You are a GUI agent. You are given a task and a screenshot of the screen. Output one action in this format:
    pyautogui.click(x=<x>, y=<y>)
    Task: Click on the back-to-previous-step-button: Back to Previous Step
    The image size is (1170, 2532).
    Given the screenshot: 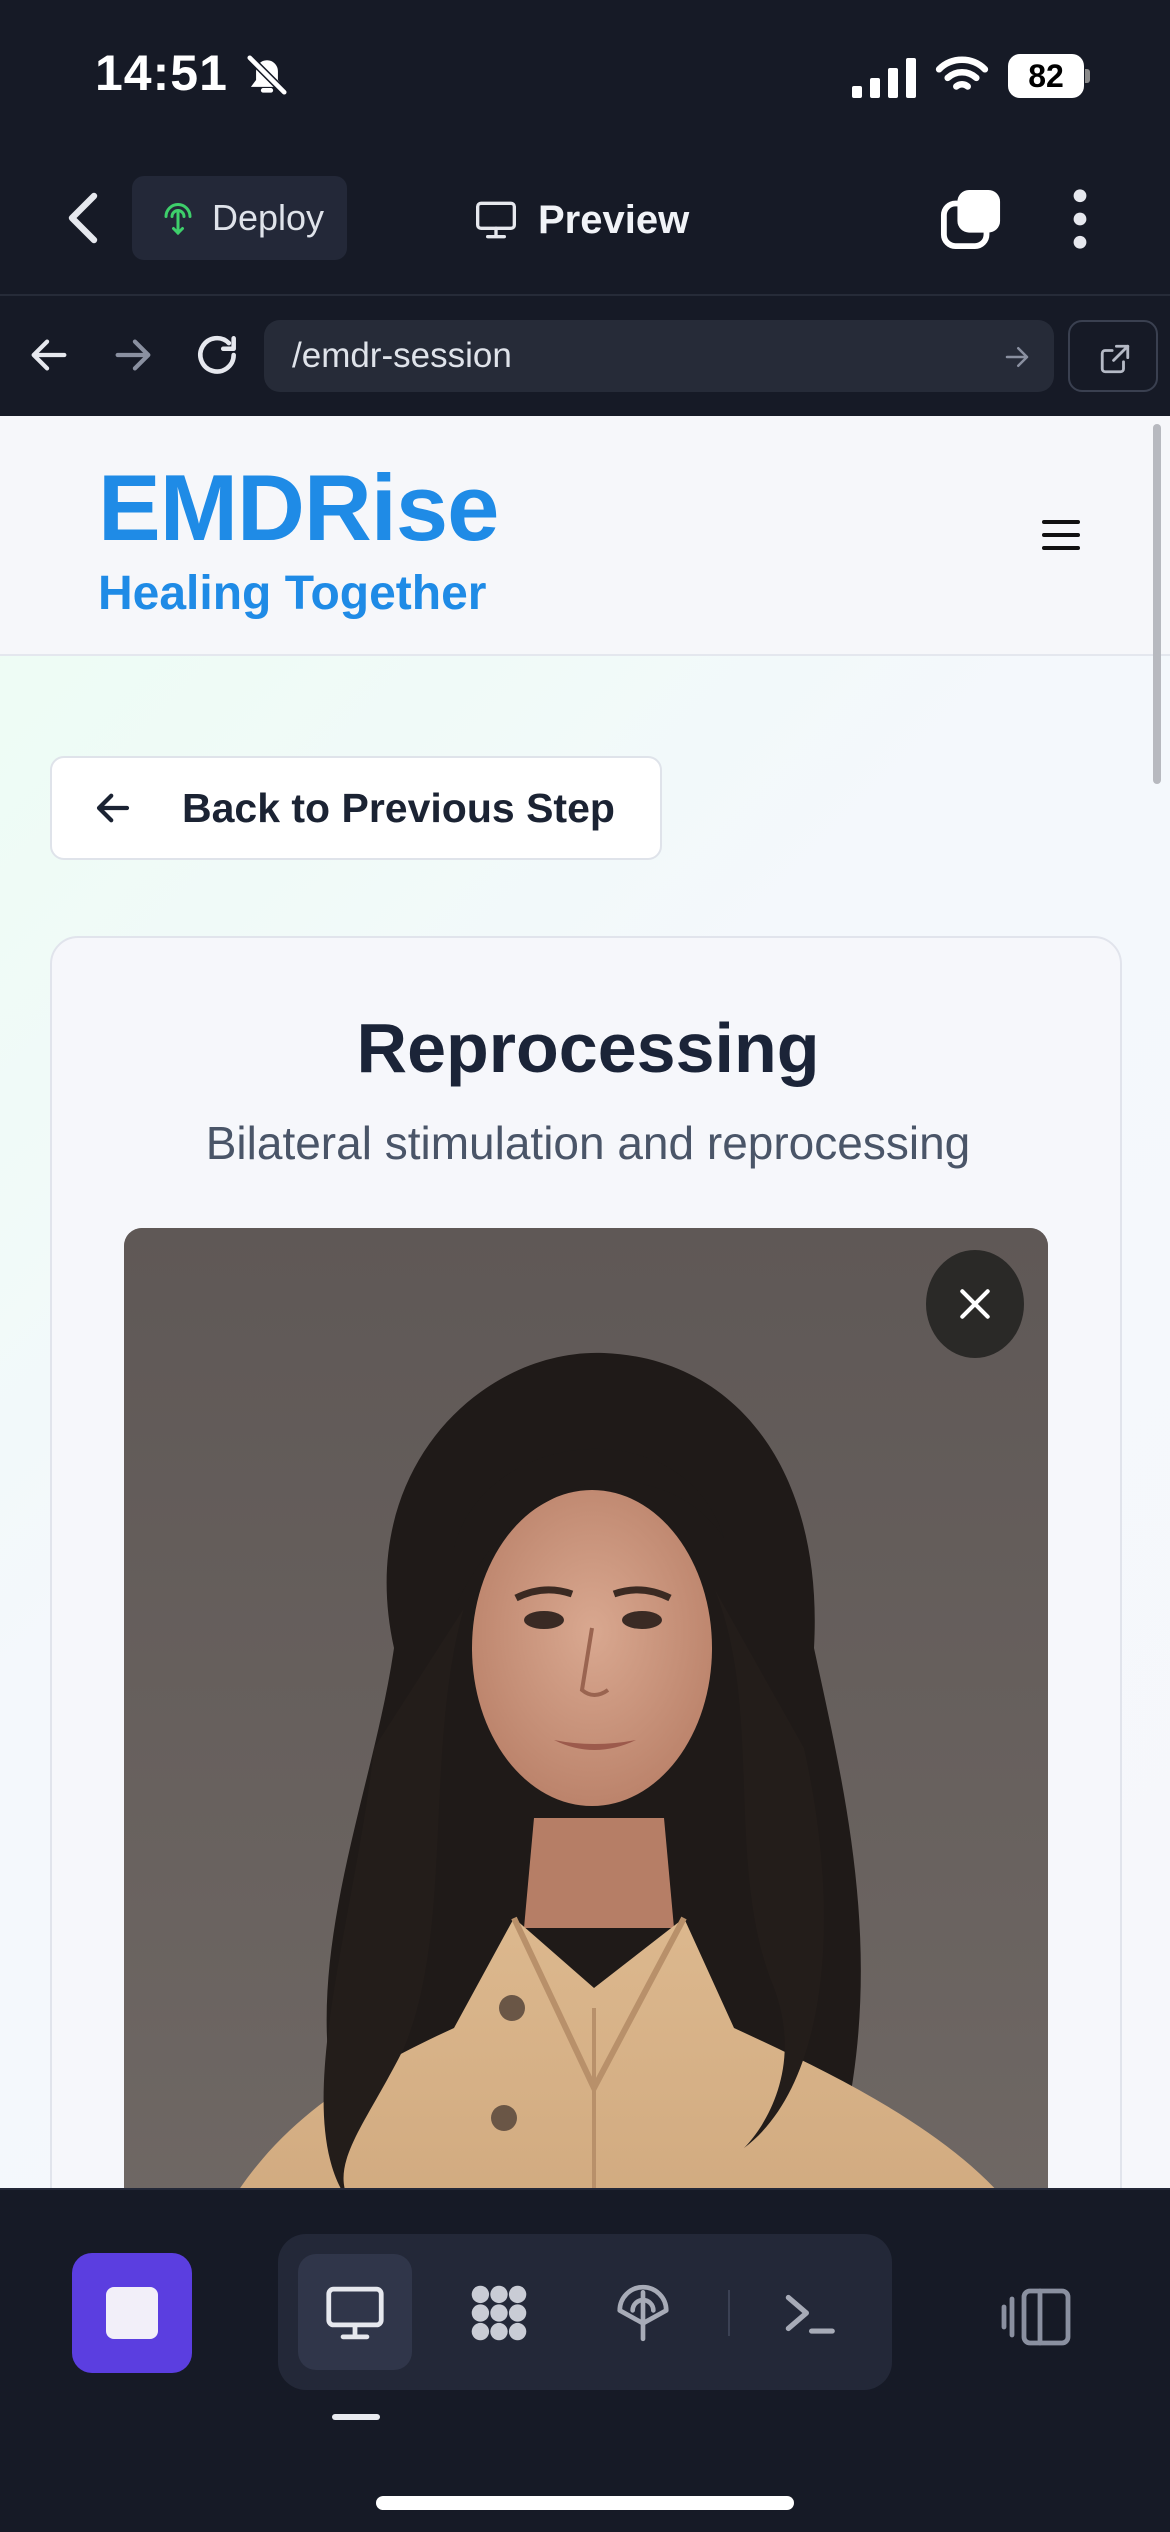 What is the action you would take?
    pyautogui.click(x=356, y=808)
    